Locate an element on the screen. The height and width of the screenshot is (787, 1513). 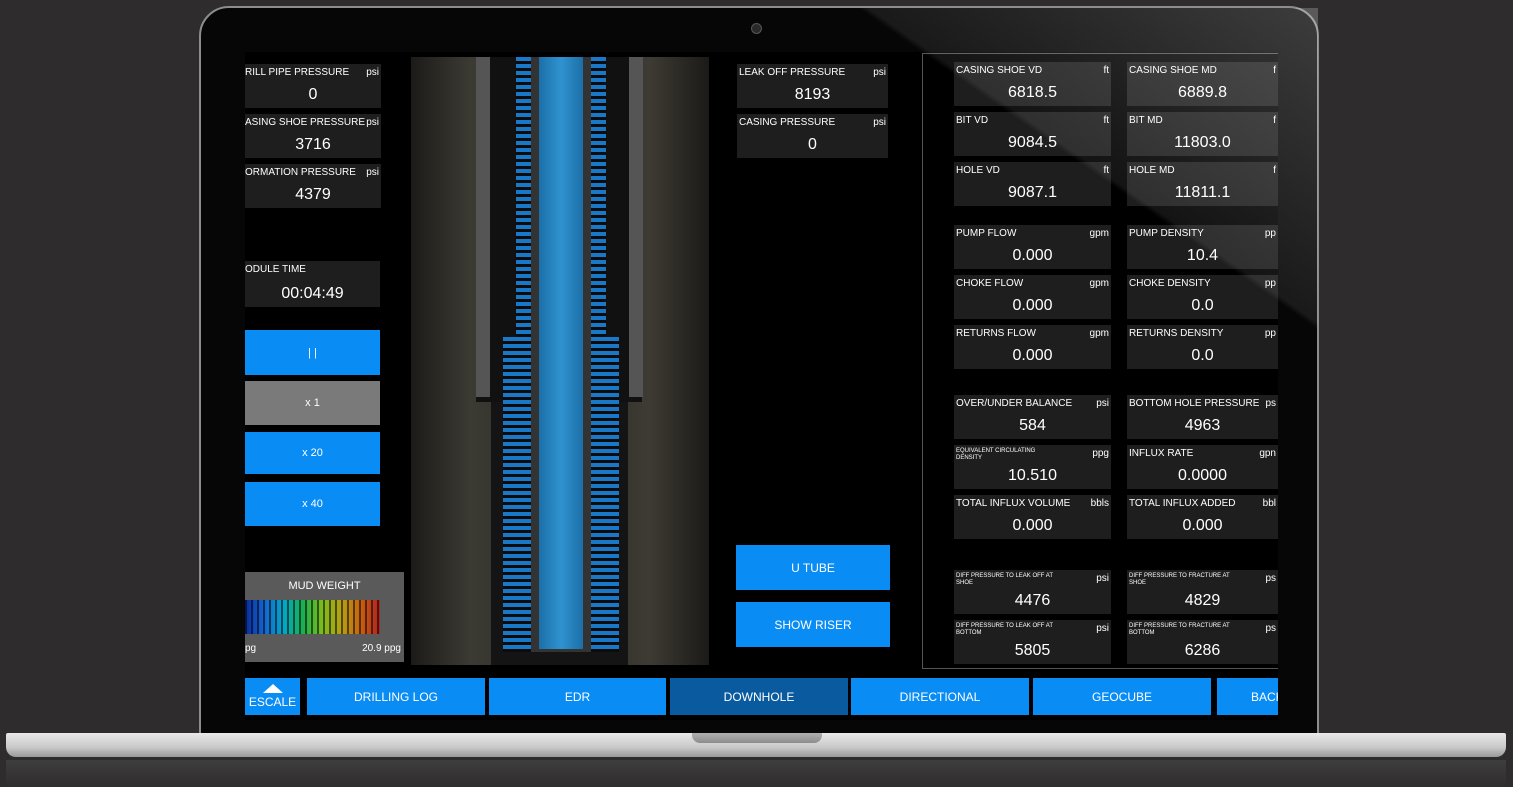
formation-pressure-panel: ORMATION PRESSURE psi 4379 is located at coordinates (313, 186).